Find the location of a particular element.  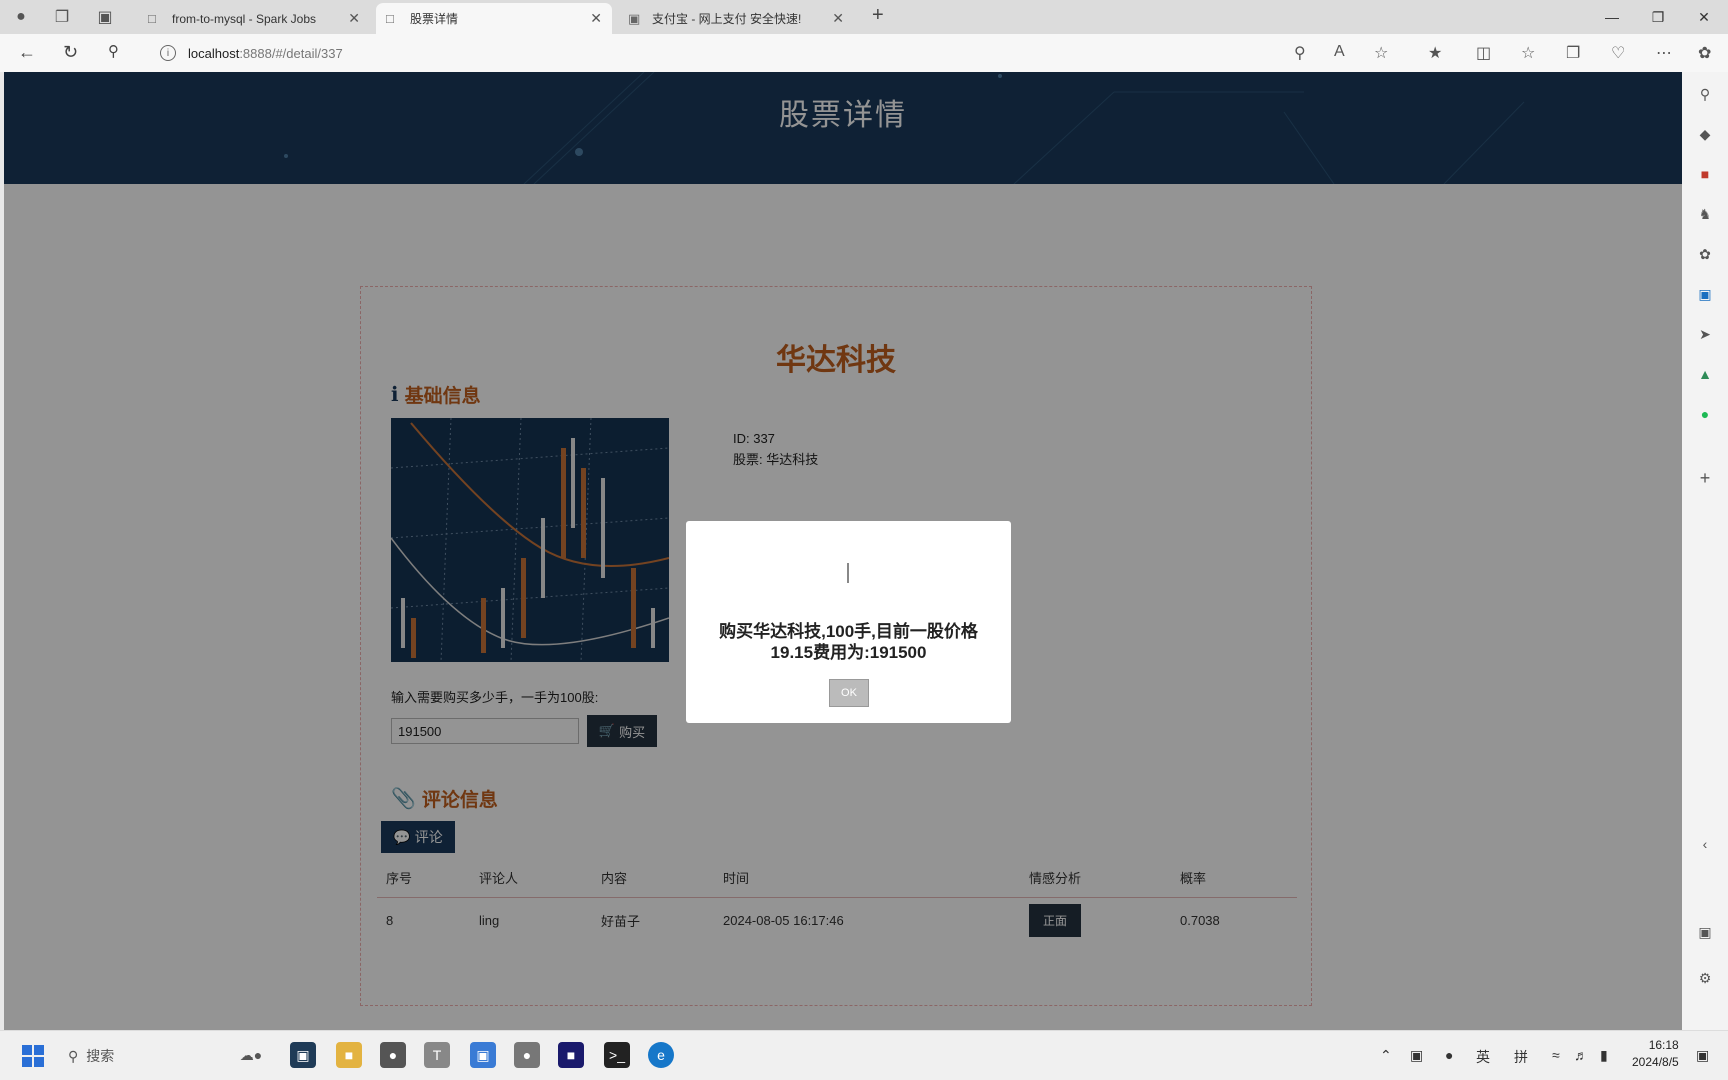

microphone-icon: ● is located at coordinates (1449, 1055).